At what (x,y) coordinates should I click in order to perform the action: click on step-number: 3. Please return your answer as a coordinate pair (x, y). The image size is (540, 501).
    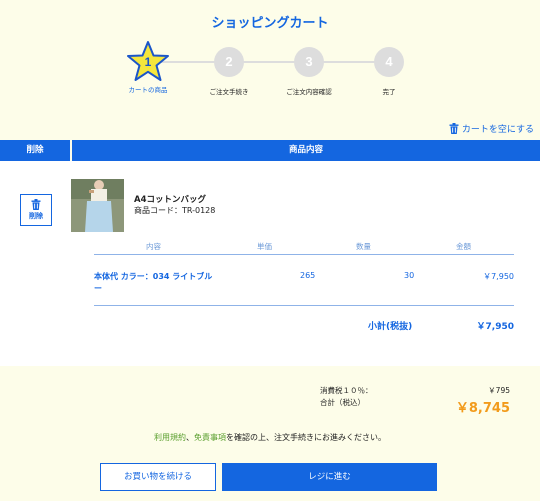
    Looking at the image, I should click on (309, 62).